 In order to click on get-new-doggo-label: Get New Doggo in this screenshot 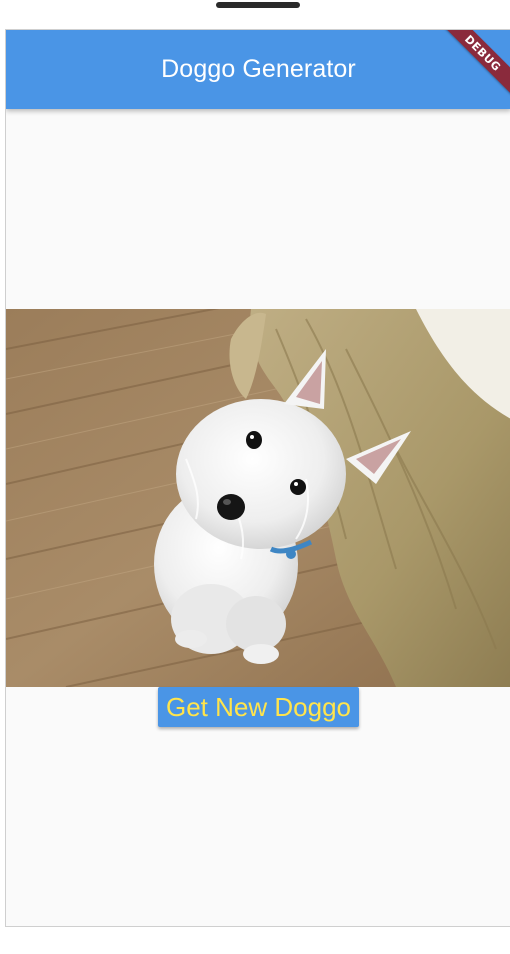, I will do `click(258, 706)`.